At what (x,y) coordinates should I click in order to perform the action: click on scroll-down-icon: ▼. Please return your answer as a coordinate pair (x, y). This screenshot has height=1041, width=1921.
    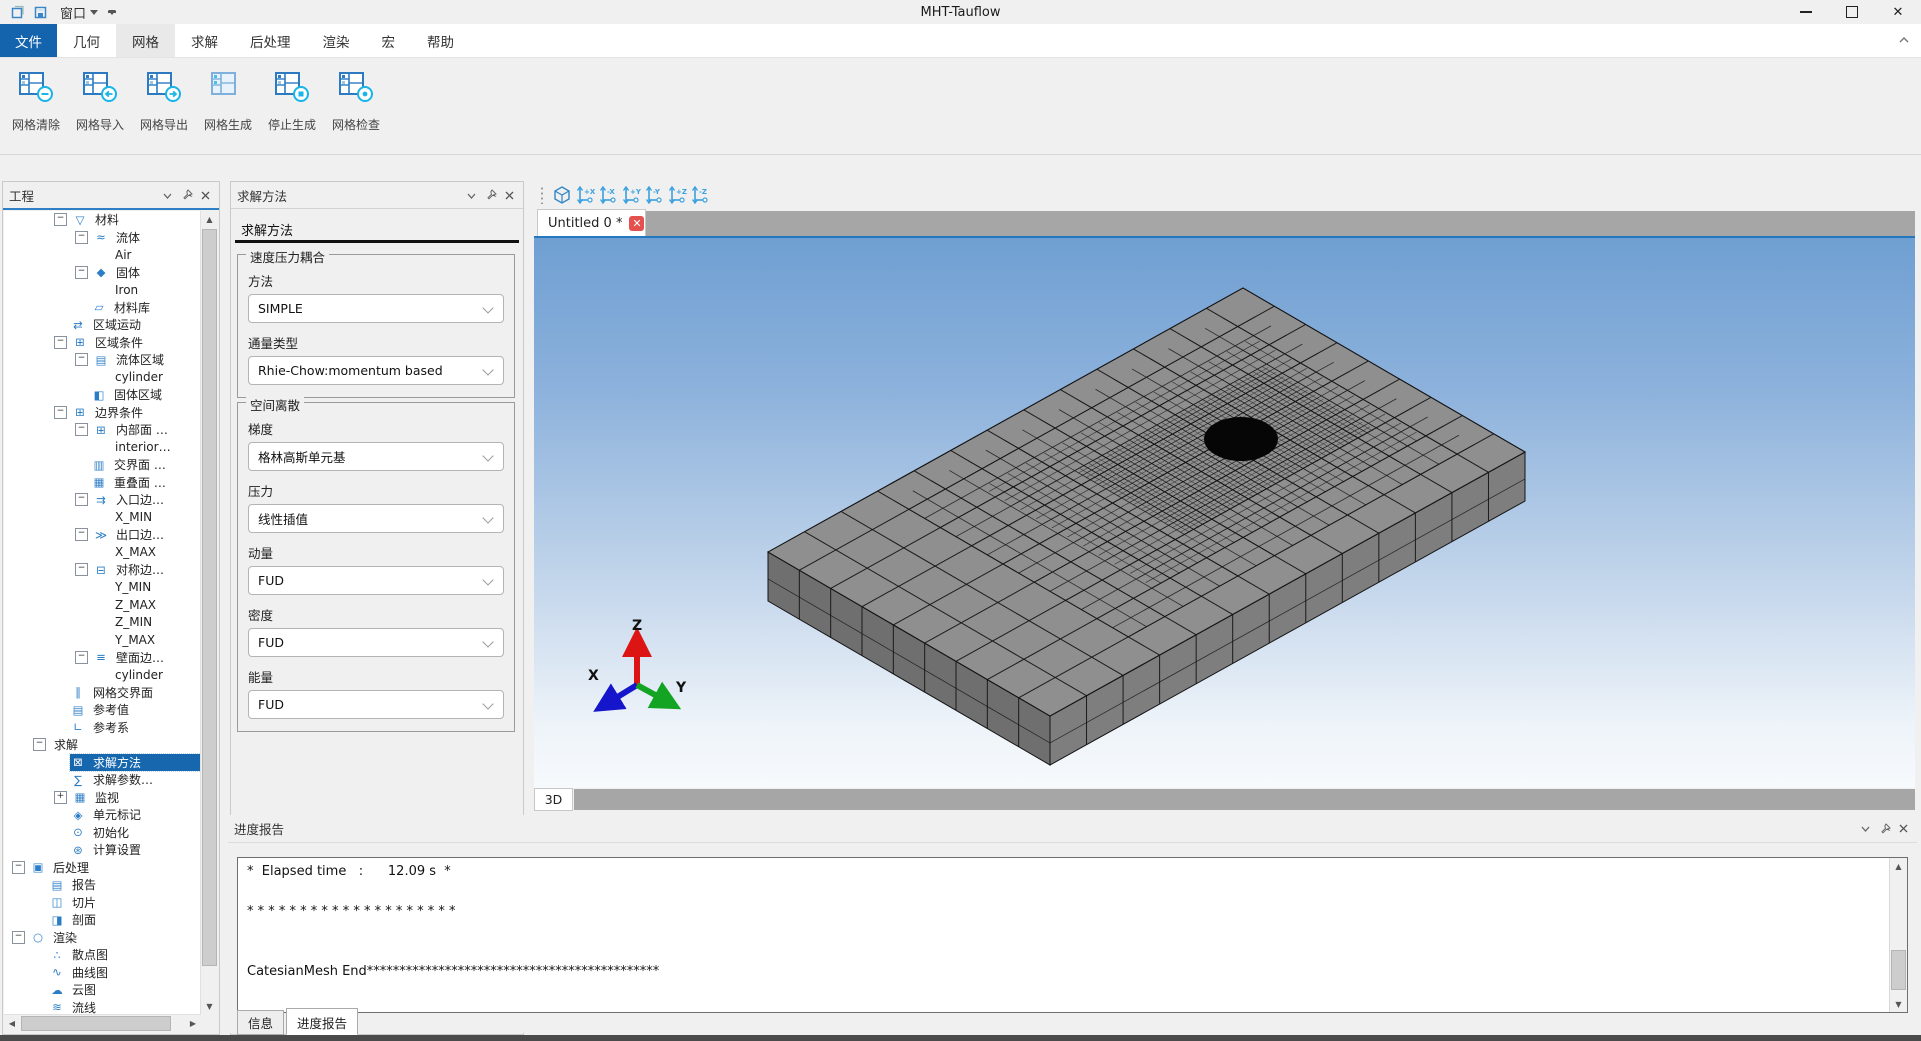
    Looking at the image, I should click on (209, 1006).